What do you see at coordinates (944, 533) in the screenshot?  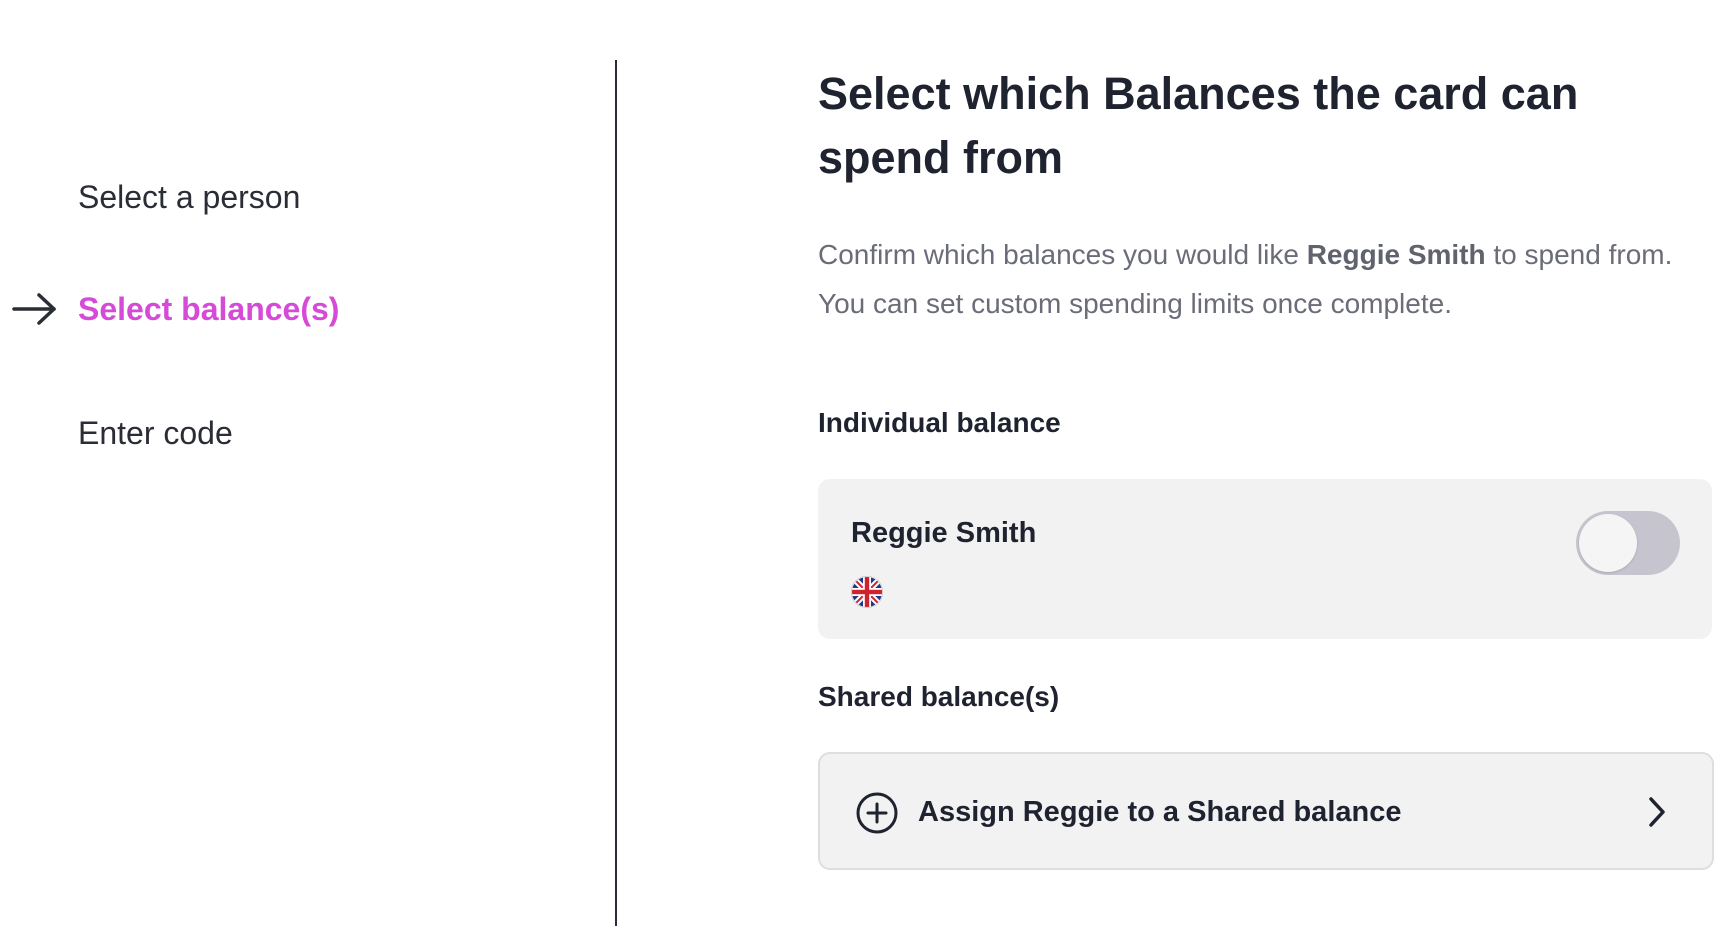 I see `balance-owner-name: Reggie Smith` at bounding box center [944, 533].